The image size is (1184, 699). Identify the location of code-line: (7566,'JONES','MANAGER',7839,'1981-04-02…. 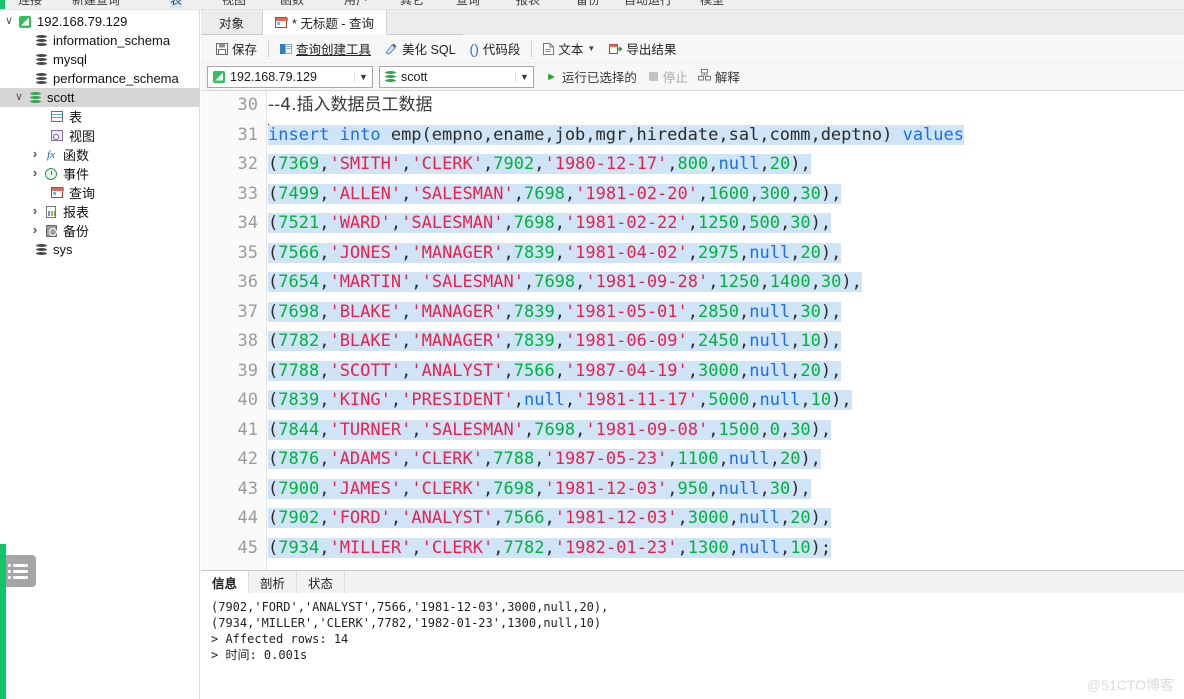
(726, 254).